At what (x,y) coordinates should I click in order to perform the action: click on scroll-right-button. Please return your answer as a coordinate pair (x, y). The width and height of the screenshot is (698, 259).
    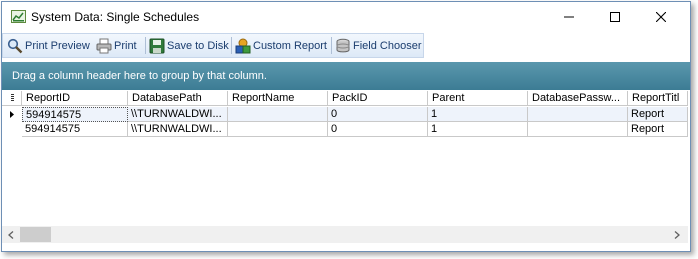
    Looking at the image, I should click on (677, 234).